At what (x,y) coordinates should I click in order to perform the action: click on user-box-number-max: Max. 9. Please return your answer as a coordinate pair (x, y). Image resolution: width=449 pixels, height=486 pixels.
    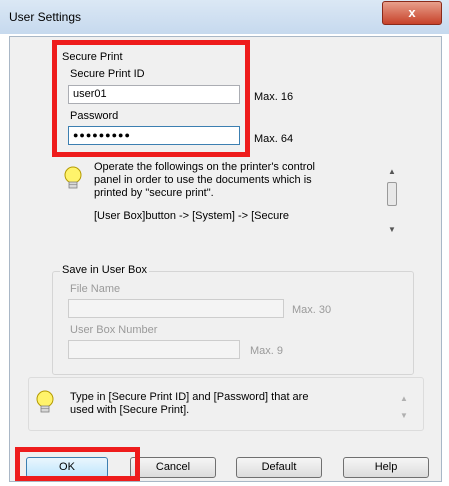
    Looking at the image, I should click on (267, 351).